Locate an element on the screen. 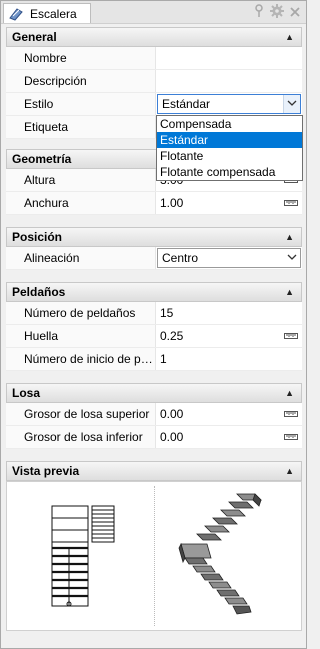 The width and height of the screenshot is (320, 649). field-label: Alineación is located at coordinates (81, 258).